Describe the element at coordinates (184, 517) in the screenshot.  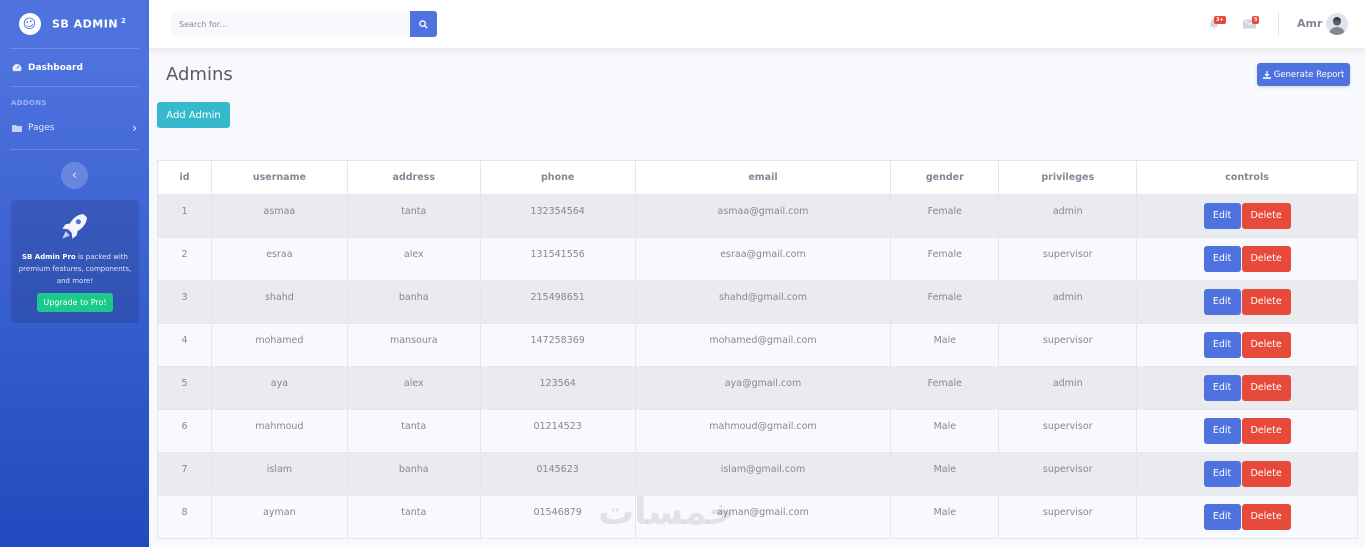
I see `cell-id: 8` at that location.